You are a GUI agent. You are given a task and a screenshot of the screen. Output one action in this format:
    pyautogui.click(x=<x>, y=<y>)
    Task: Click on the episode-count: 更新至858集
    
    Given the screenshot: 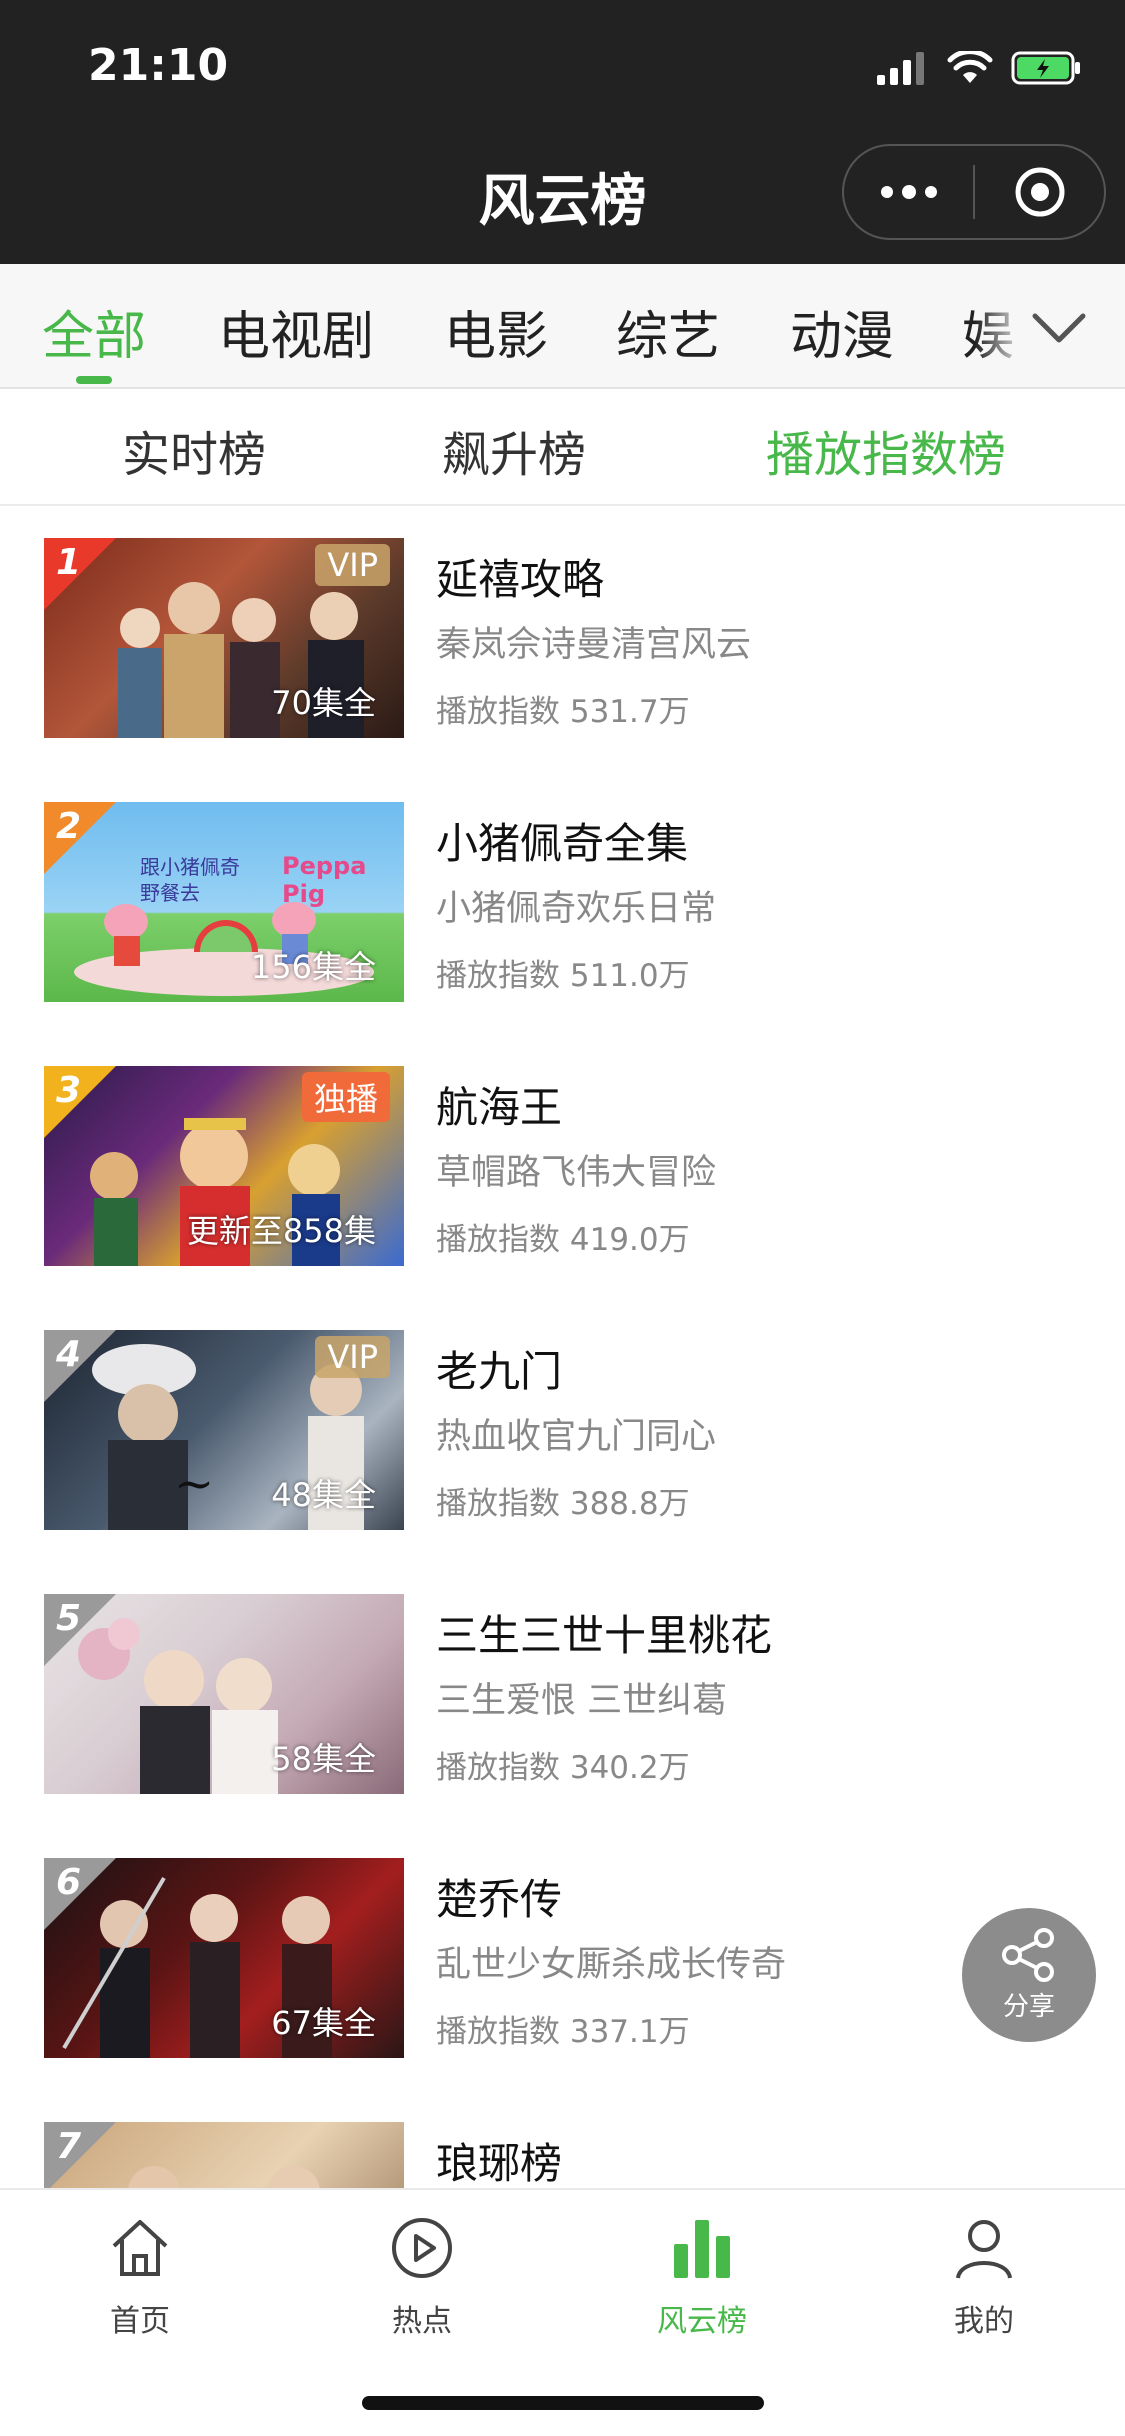 What is the action you would take?
    pyautogui.click(x=281, y=1231)
    